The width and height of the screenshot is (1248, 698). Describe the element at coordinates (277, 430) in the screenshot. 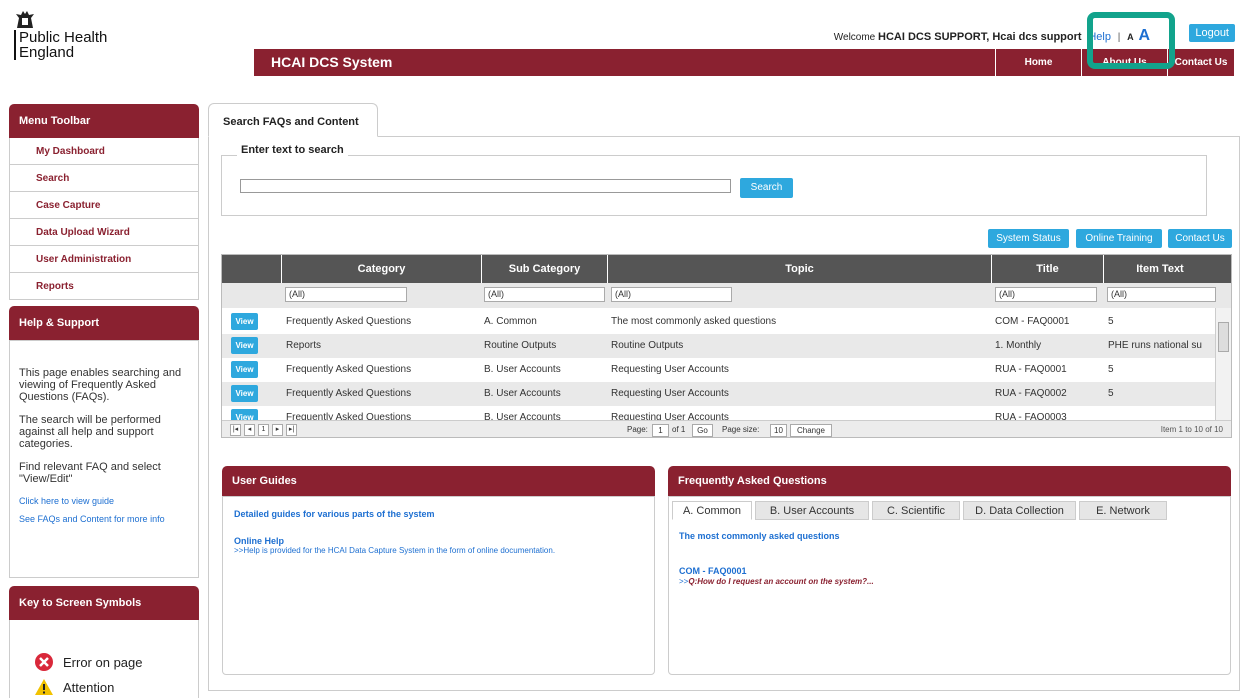

I see `next-page-icon: ▸` at that location.